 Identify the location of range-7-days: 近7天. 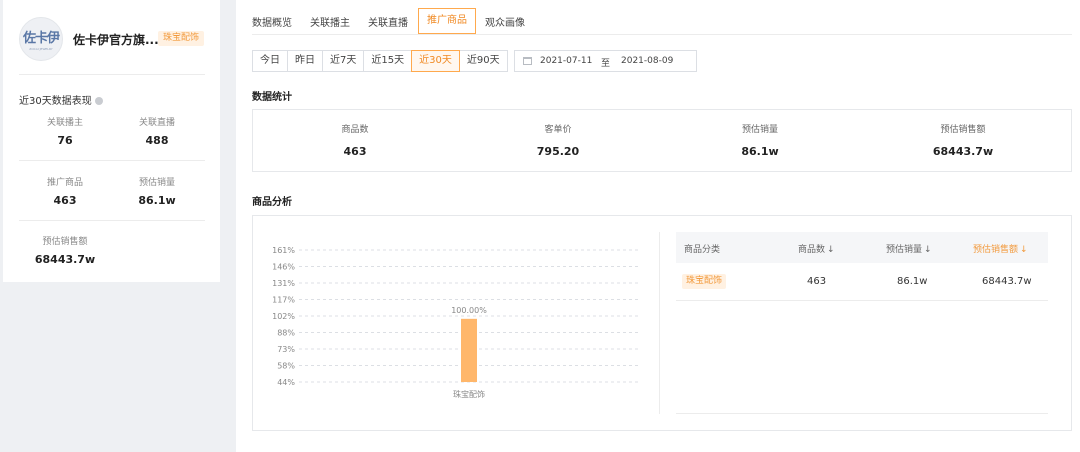
(343, 61).